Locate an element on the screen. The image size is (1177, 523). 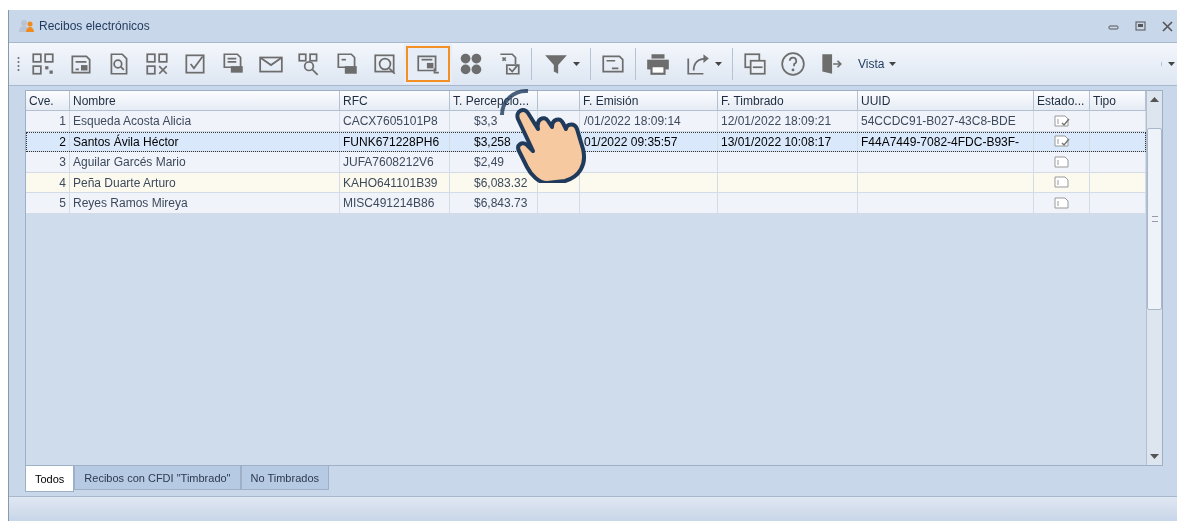
view-menu-button: Vista is located at coordinates (877, 64).